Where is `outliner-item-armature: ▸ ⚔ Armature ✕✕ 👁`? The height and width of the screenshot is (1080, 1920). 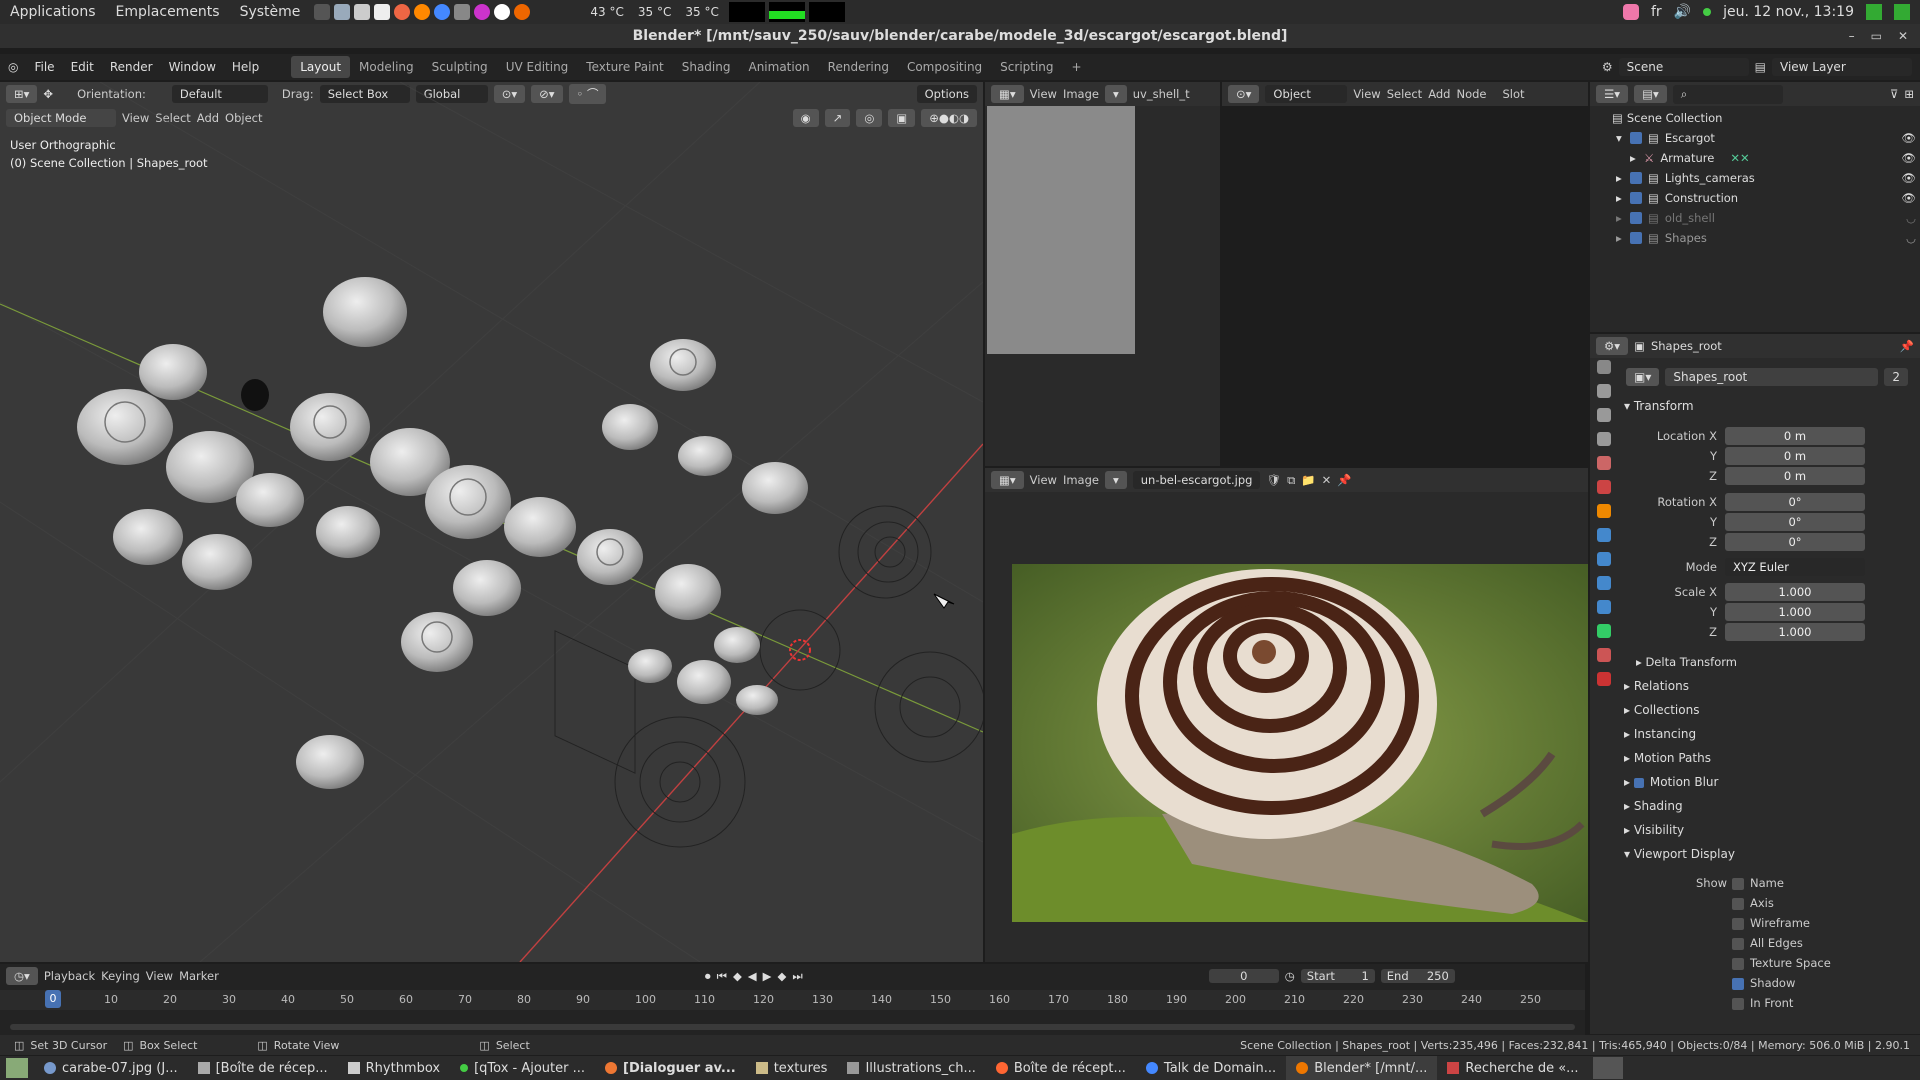 outliner-item-armature: ▸ ⚔ Armature ✕✕ 👁 is located at coordinates (1773, 158).